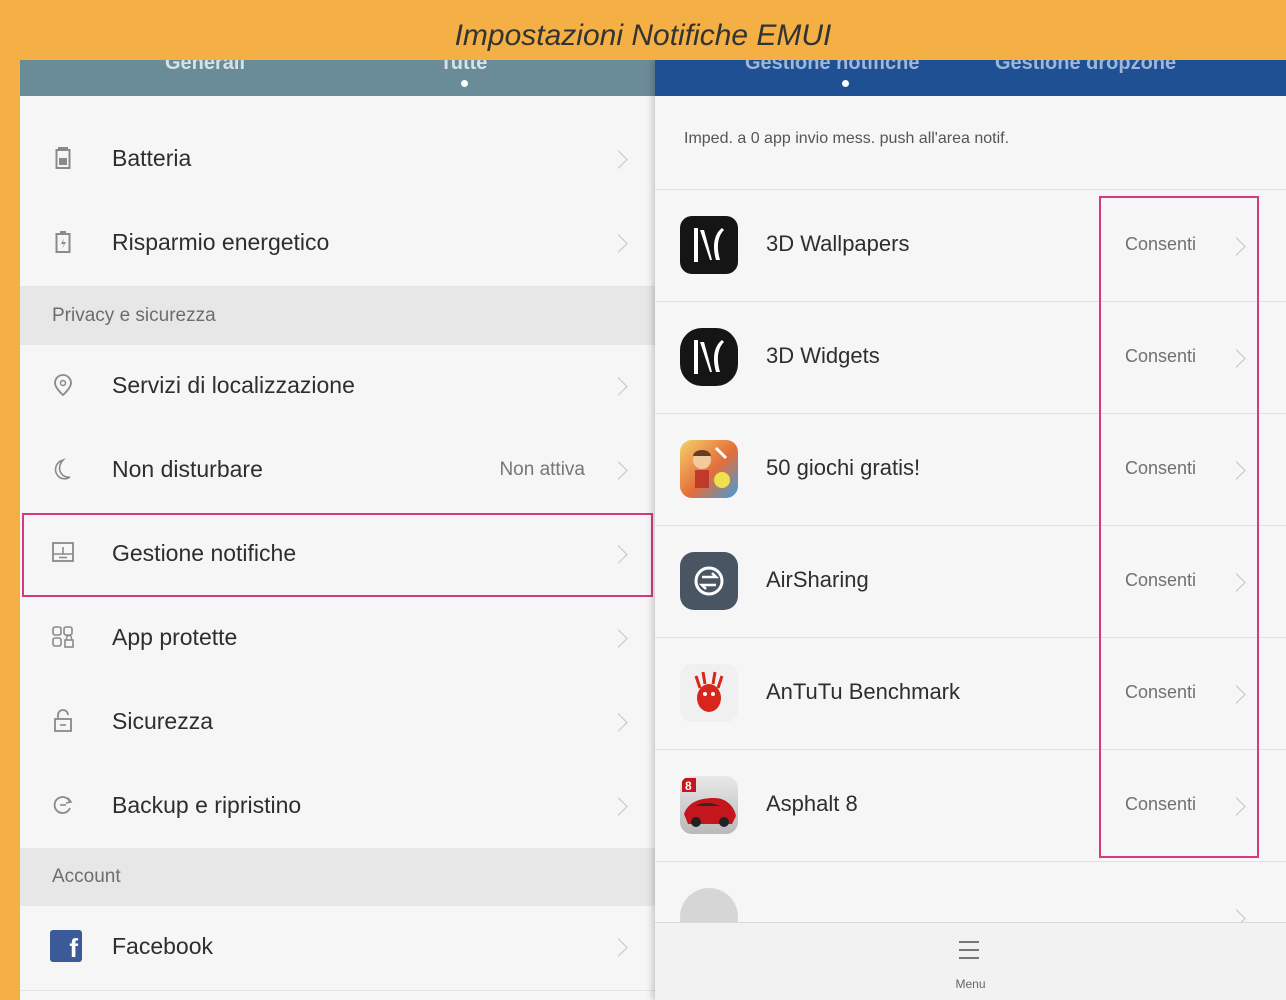 The image size is (1286, 1000). I want to click on battery-icon, so click(63, 159).